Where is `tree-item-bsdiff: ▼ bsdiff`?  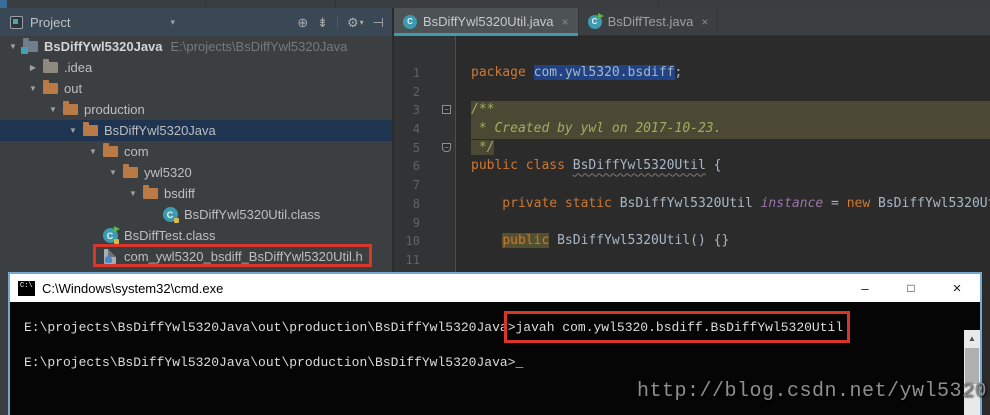 tree-item-bsdiff: ▼ bsdiff is located at coordinates (196, 193).